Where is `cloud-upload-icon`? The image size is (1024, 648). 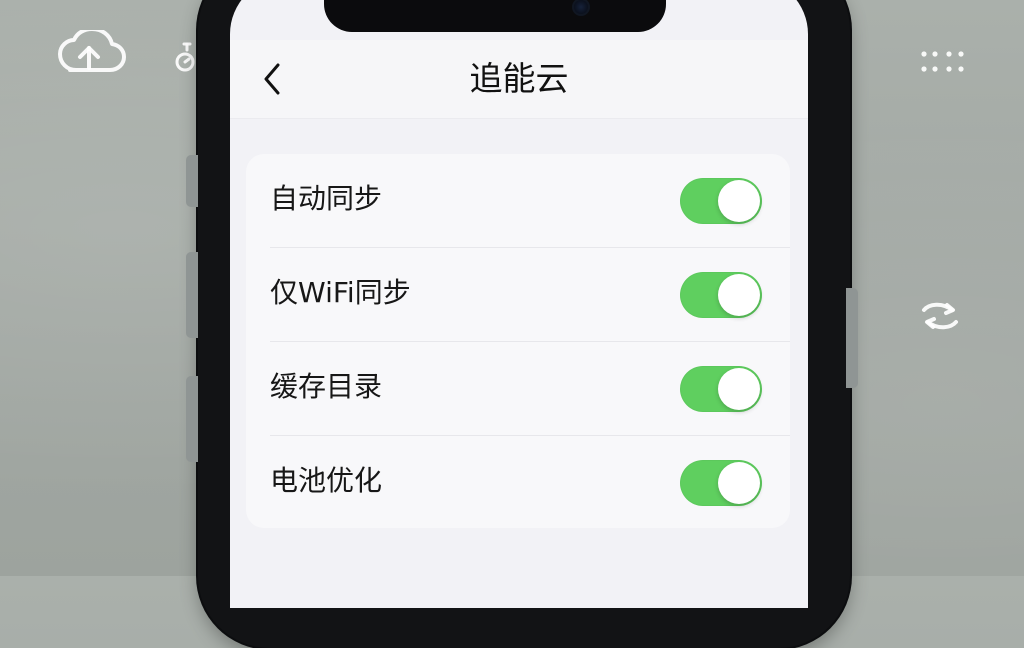 cloud-upload-icon is located at coordinates (89, 52).